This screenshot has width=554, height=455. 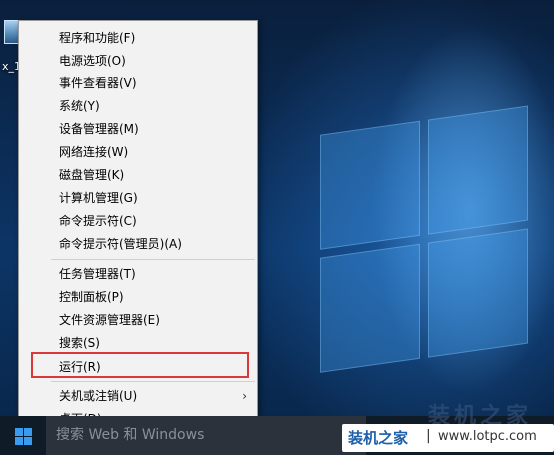 I want to click on watermark-banner: 装机之家 | www.lotpc.com, so click(x=448, y=438).